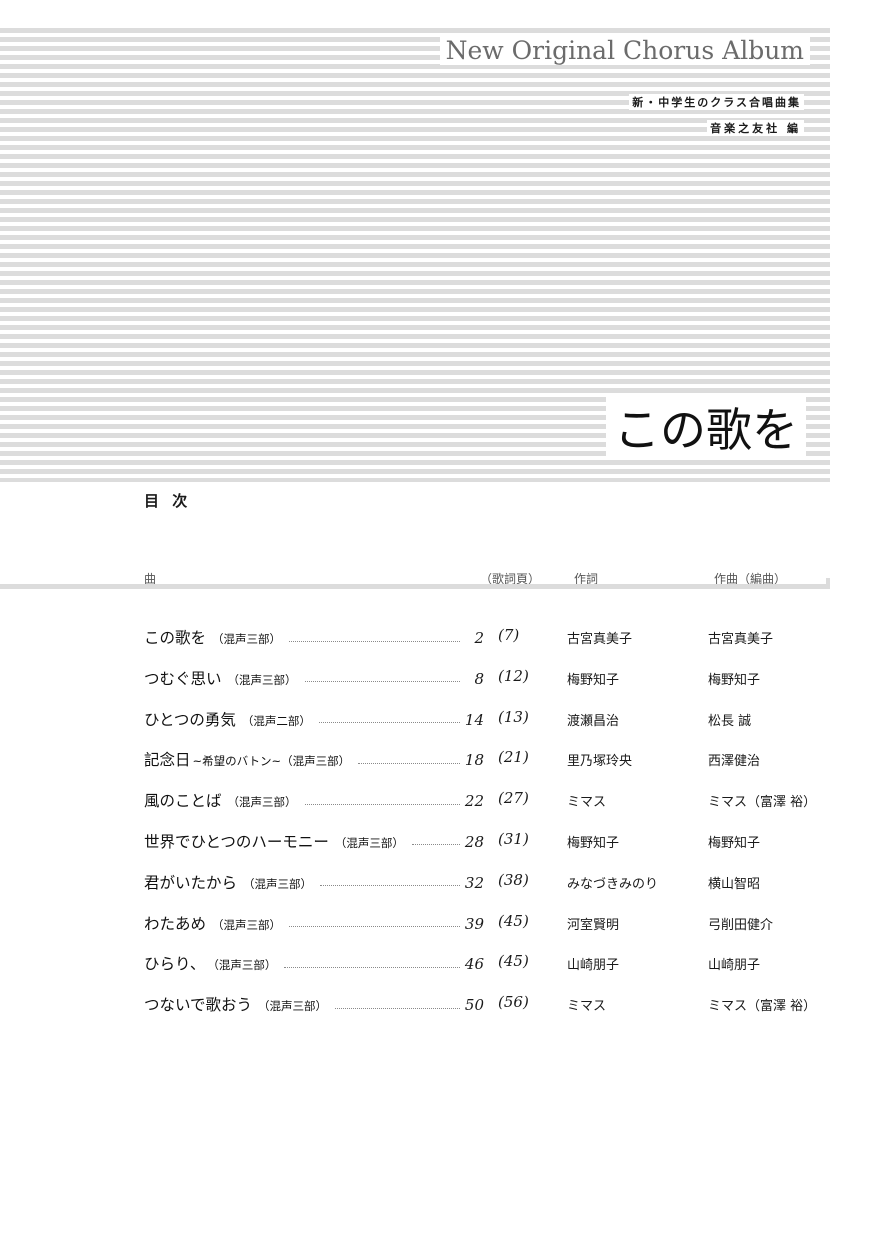 This screenshot has height=1236, width=874. I want to click on composer: 西澤健治, so click(734, 762).